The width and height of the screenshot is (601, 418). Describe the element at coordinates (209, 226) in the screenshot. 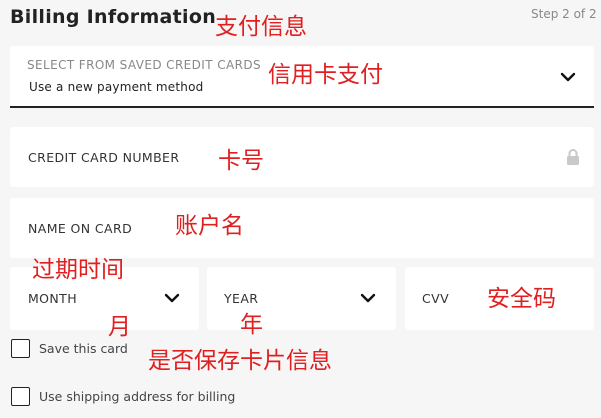

I see `annotation-account-name: 账户名` at that location.